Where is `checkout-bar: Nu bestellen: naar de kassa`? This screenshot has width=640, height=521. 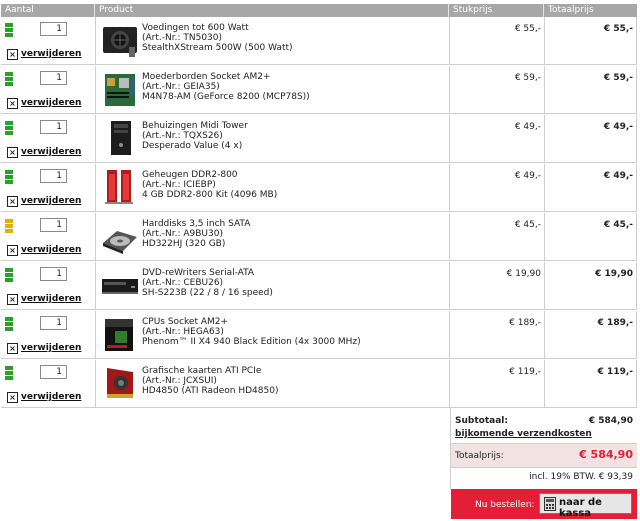
checkout-bar: Nu bestellen: naar de kassa is located at coordinates (544, 504).